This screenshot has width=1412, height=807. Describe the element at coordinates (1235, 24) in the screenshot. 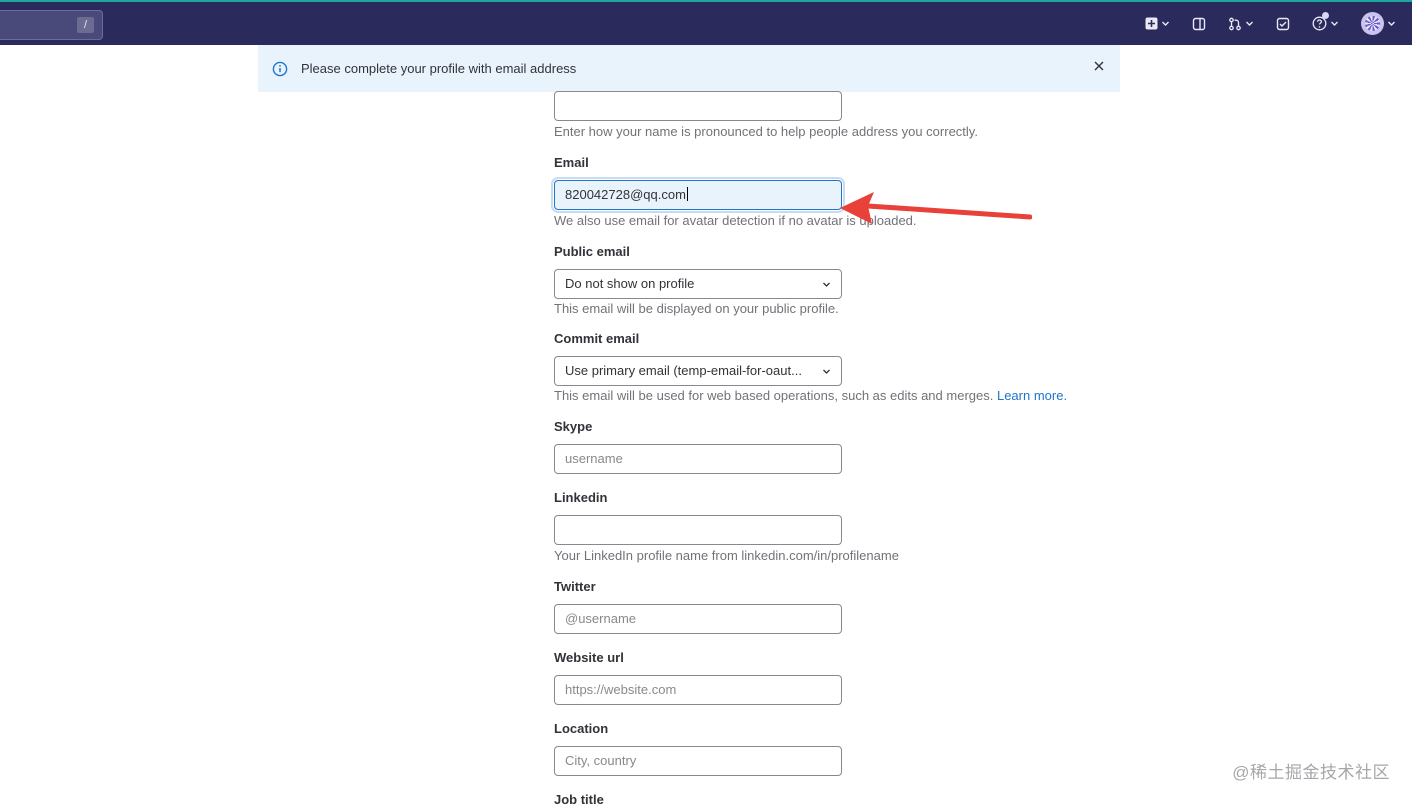

I see `merge-request-icon` at that location.